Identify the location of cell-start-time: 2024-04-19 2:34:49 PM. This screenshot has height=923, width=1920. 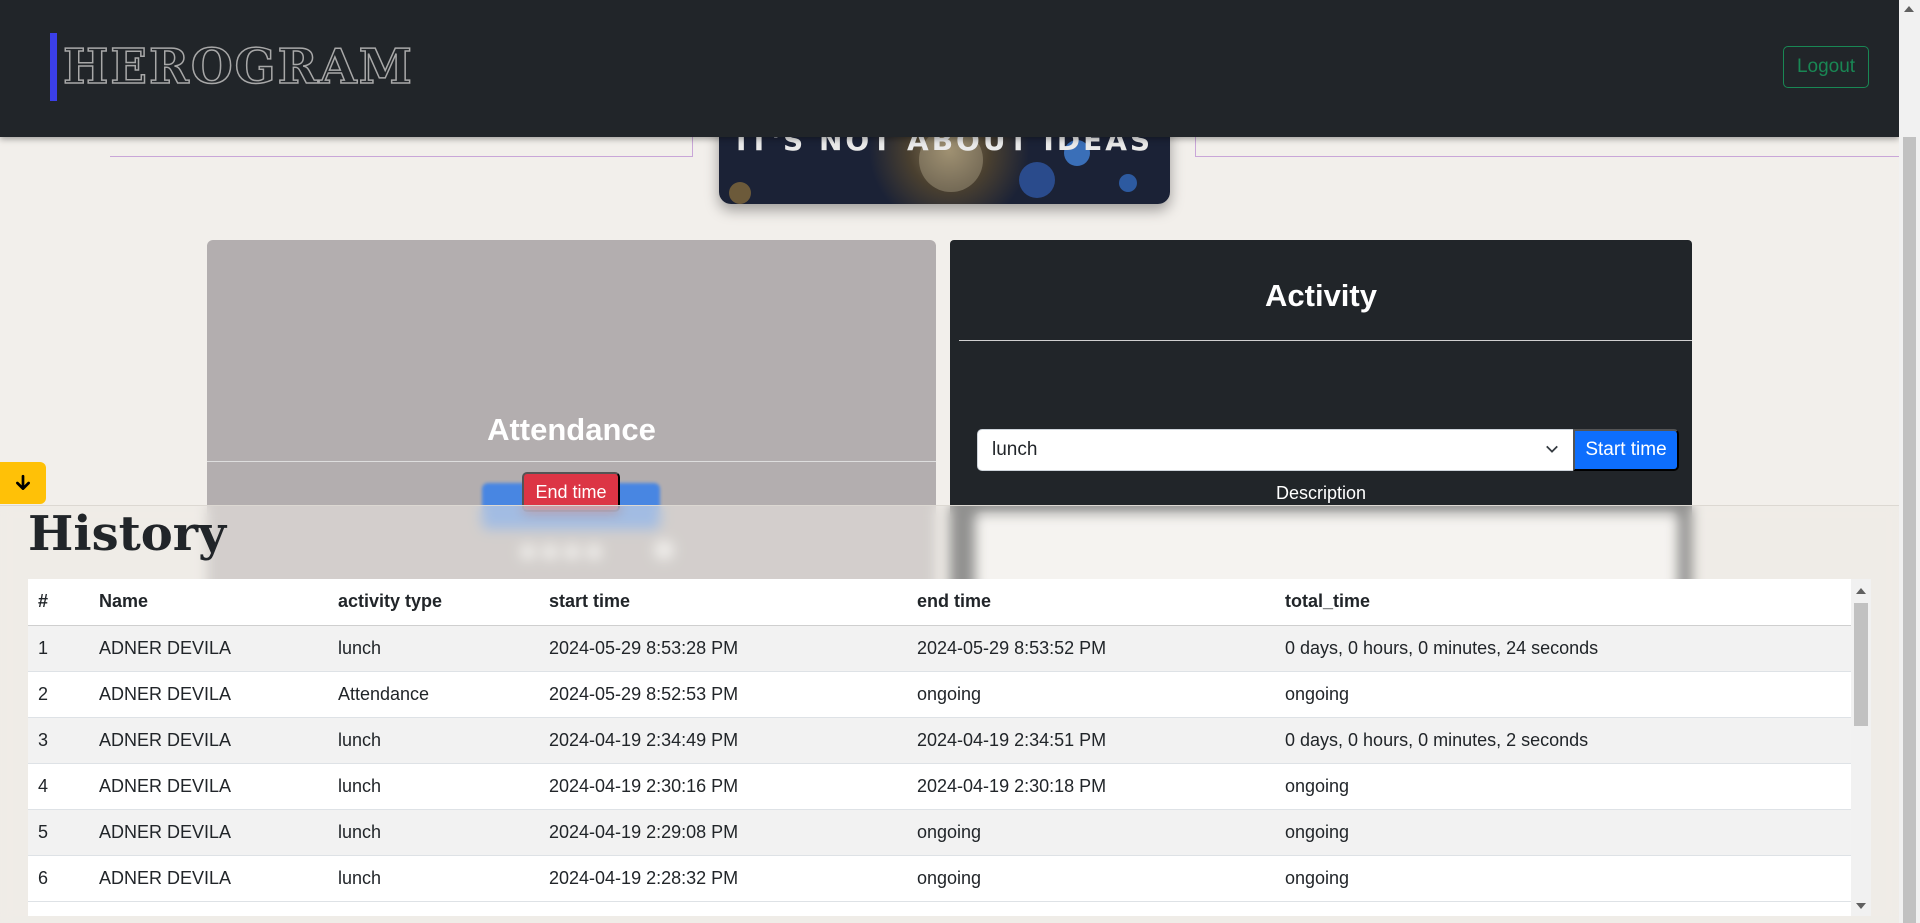
(723, 740).